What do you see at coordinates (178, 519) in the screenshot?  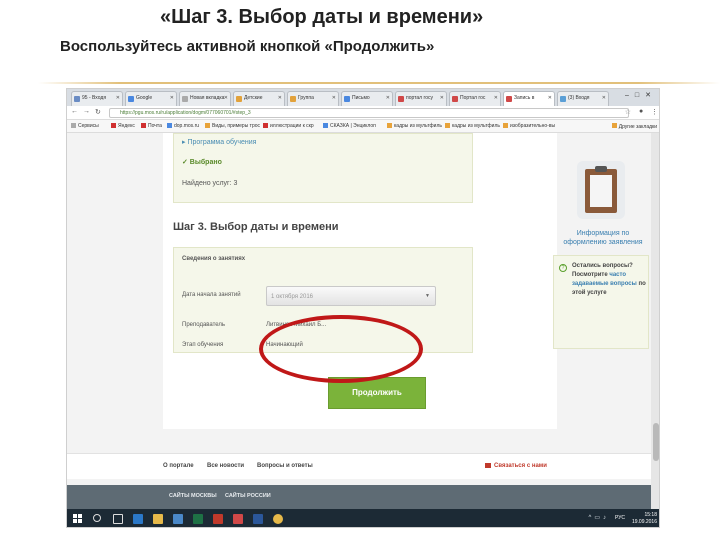 I see `store-icon` at bounding box center [178, 519].